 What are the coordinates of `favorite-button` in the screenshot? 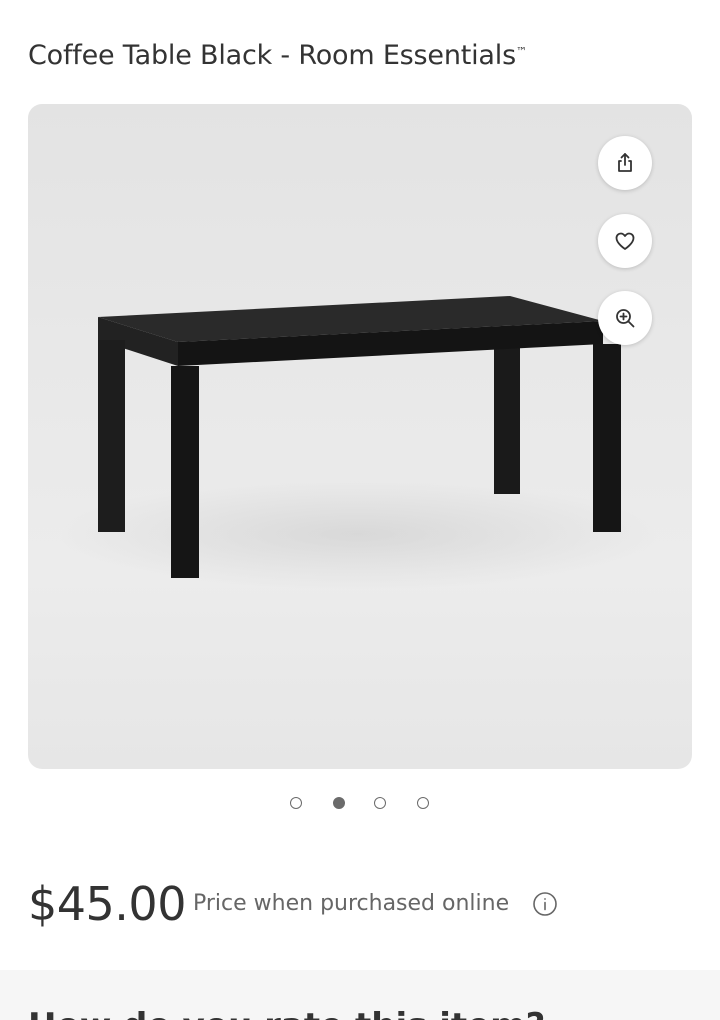 It's located at (625, 241).